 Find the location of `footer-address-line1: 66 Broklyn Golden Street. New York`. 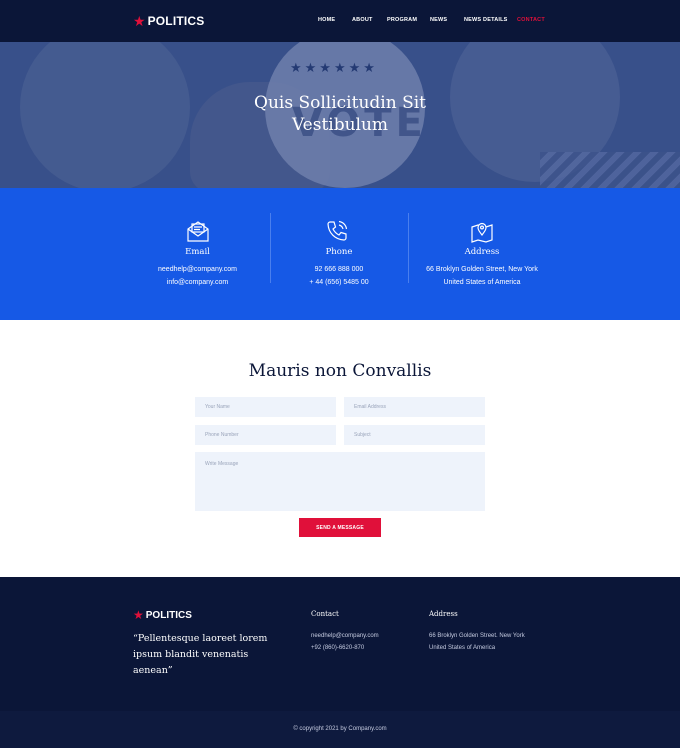

footer-address-line1: 66 Broklyn Golden Street. New York is located at coordinates (477, 636).